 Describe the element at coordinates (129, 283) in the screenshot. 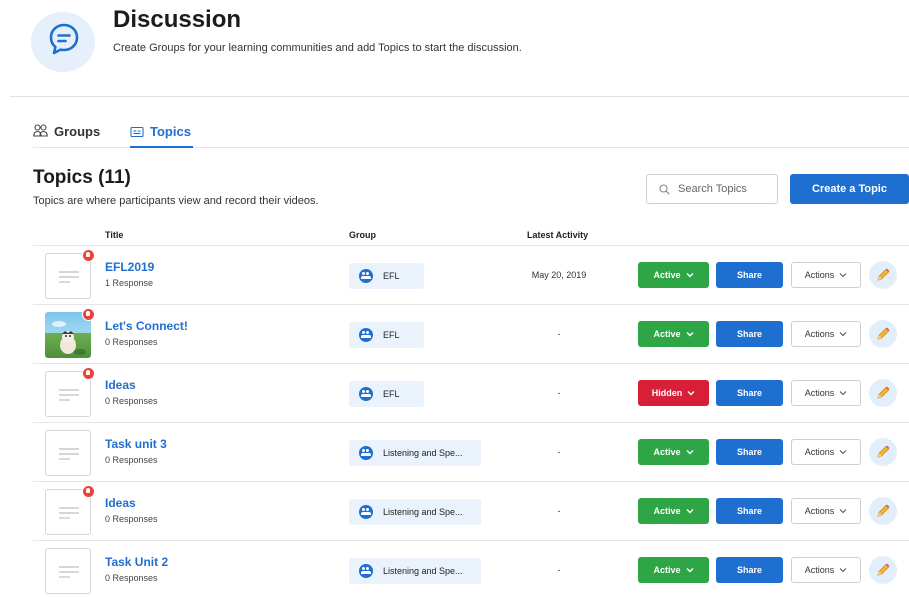

I see `topic-responses: 1 Response` at that location.